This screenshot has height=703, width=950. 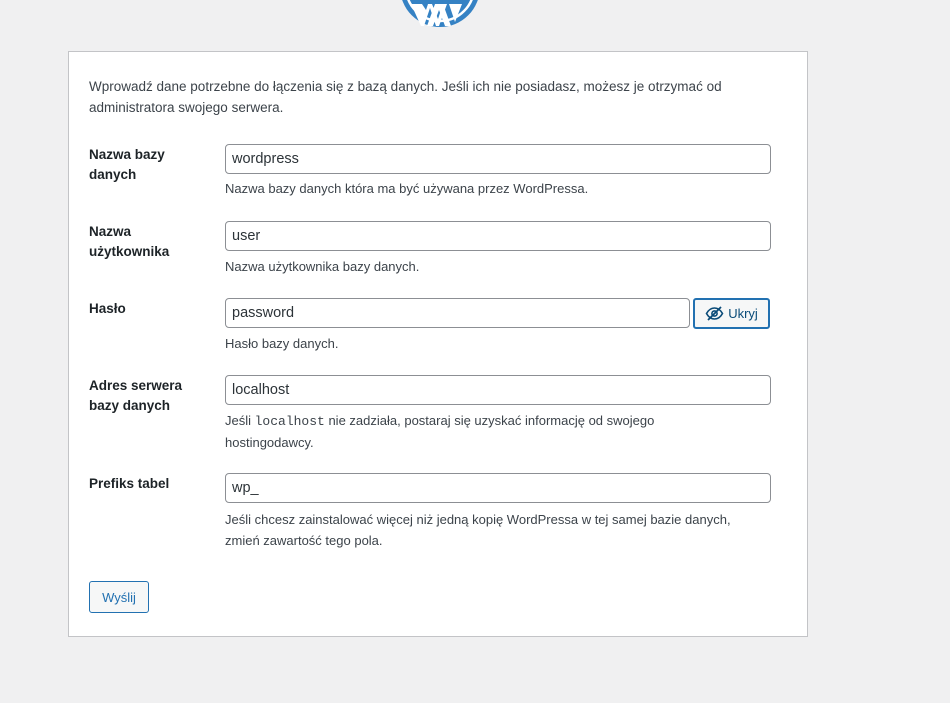 What do you see at coordinates (282, 343) in the screenshot?
I see `password-description: Hasło bazy danych.` at bounding box center [282, 343].